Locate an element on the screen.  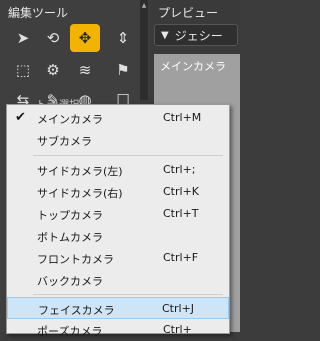
select-arrow-tool-icon: ➤ is located at coordinates (23, 38).